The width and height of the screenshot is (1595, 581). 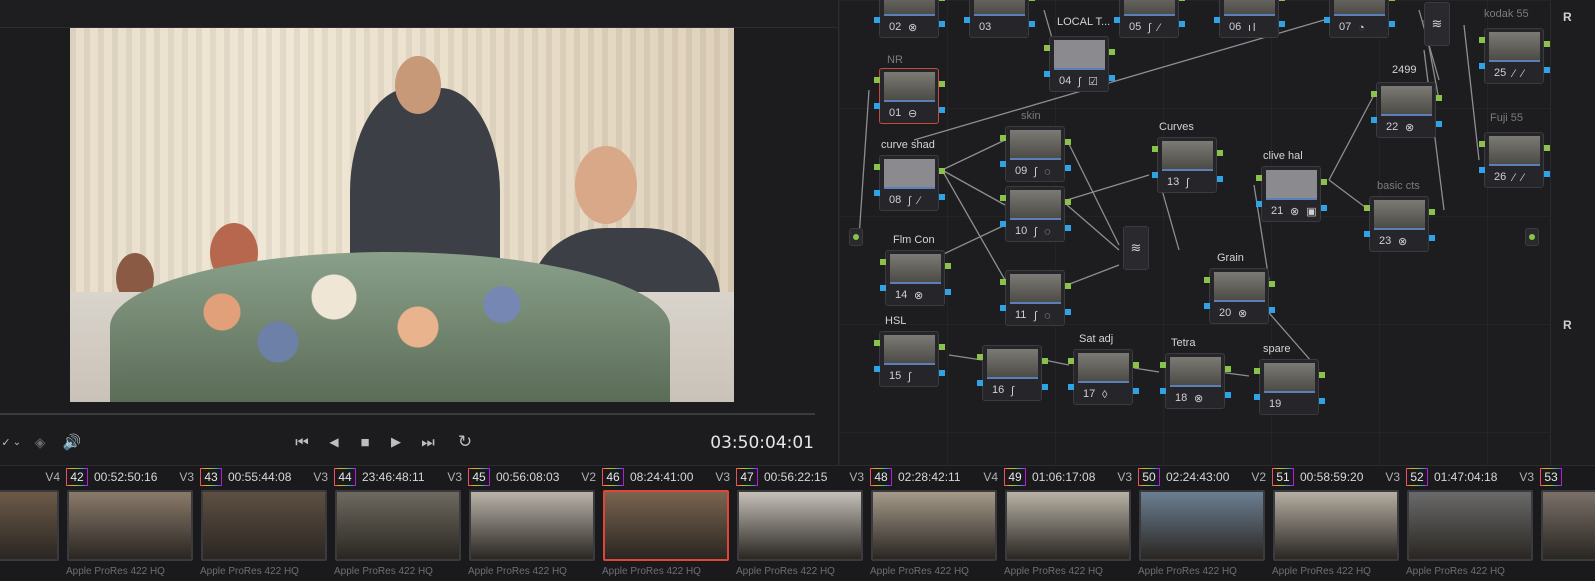 What do you see at coordinates (669, 523) in the screenshot?
I see `clip-thumbnail: 46 08:24:41:00 V3 Apple ProRes 422 HQ` at bounding box center [669, 523].